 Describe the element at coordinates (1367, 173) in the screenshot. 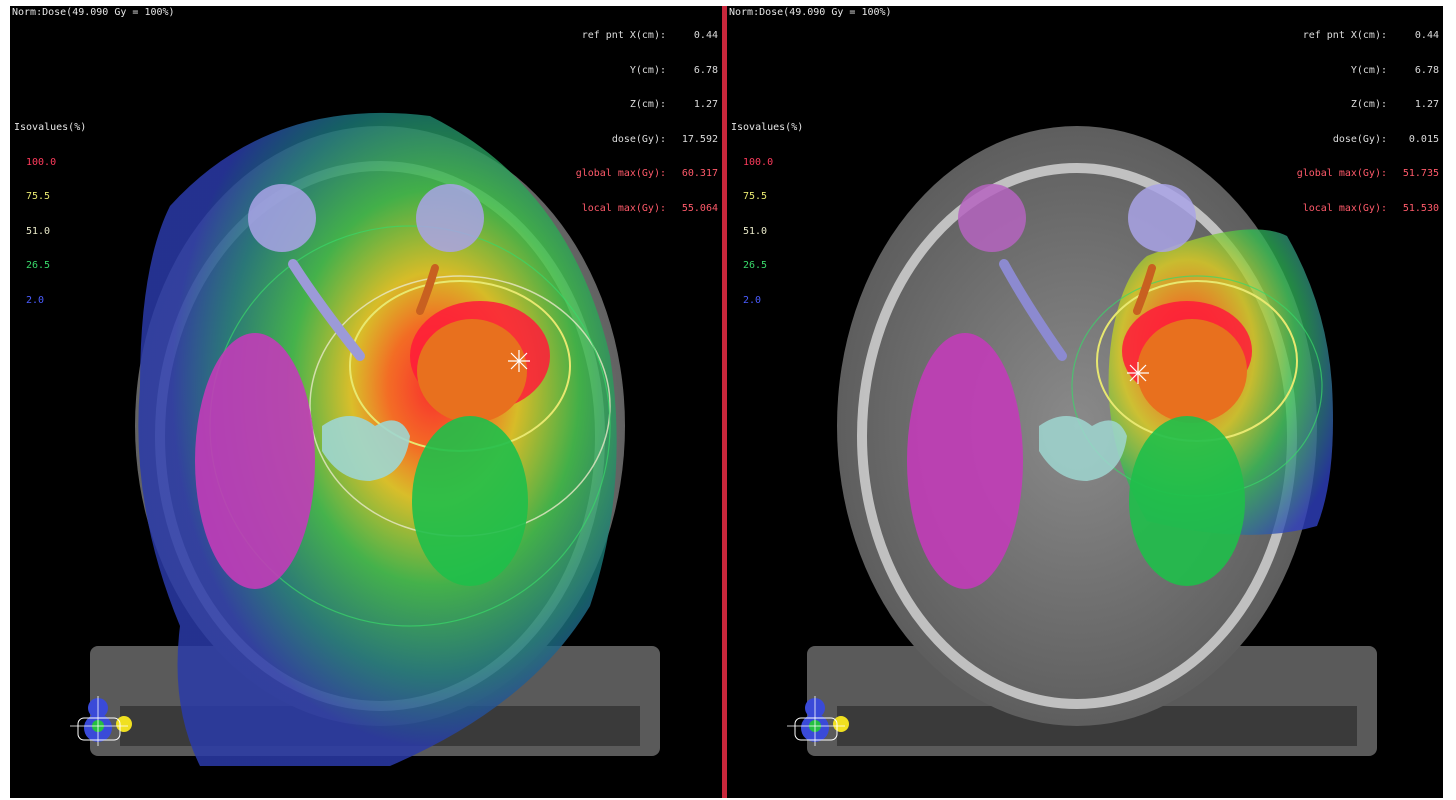

I see `readout-global-max: global max(Gy): 51.735` at that location.